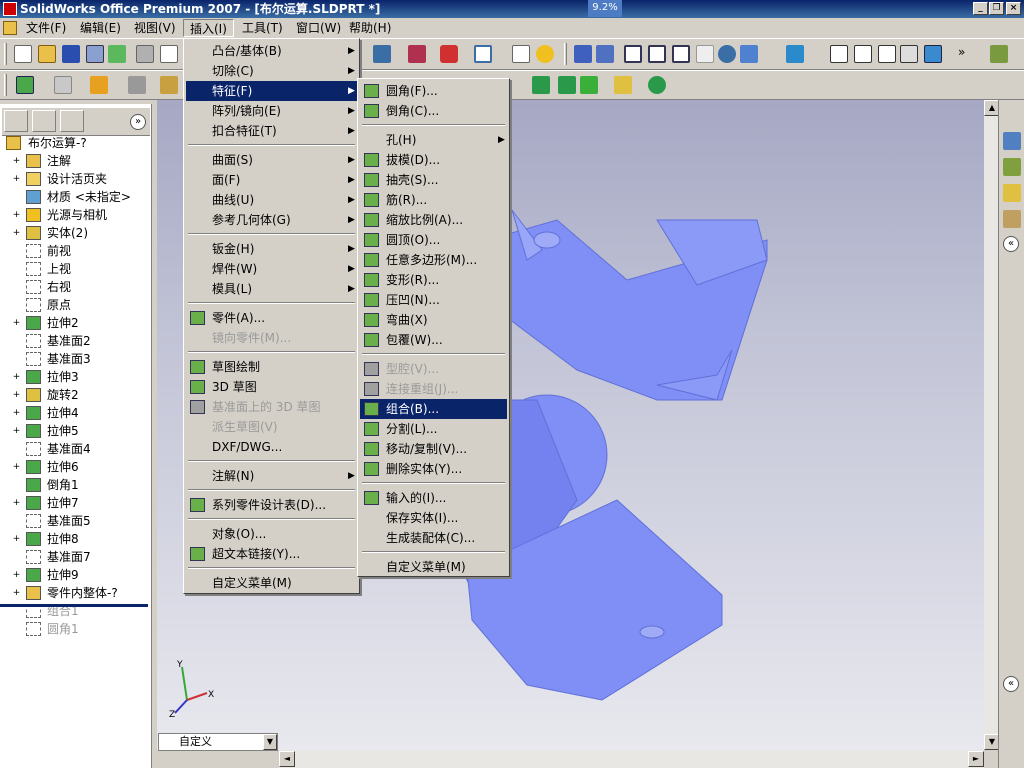 Image resolution: width=1024 pixels, height=768 pixels. What do you see at coordinates (271, 249) in the screenshot?
I see `menu-item: 钣金(H) ▶` at bounding box center [271, 249].